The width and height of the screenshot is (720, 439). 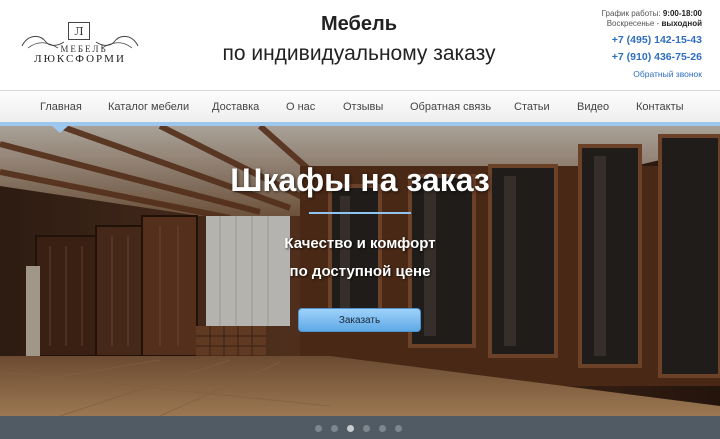 What do you see at coordinates (60, 129) in the screenshot?
I see `active-nav-indicator-icon` at bounding box center [60, 129].